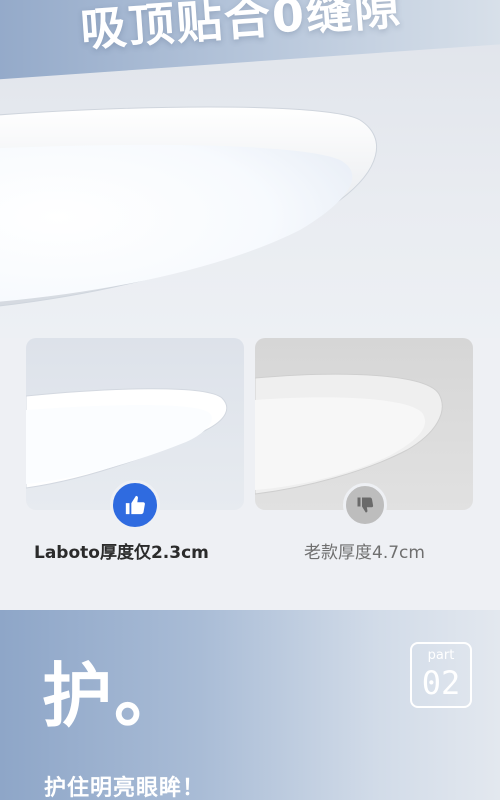 This screenshot has height=800, width=500. I want to click on part-word: part, so click(441, 655).